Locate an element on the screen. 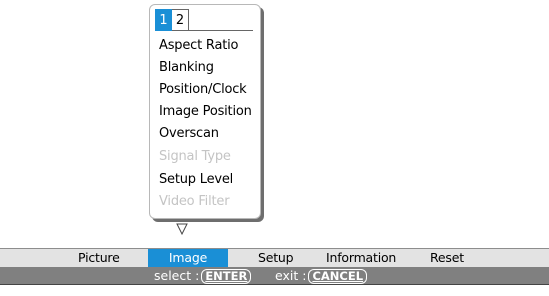 This screenshot has height=296, width=549. select-hint: select : ENTER is located at coordinates (203, 276).